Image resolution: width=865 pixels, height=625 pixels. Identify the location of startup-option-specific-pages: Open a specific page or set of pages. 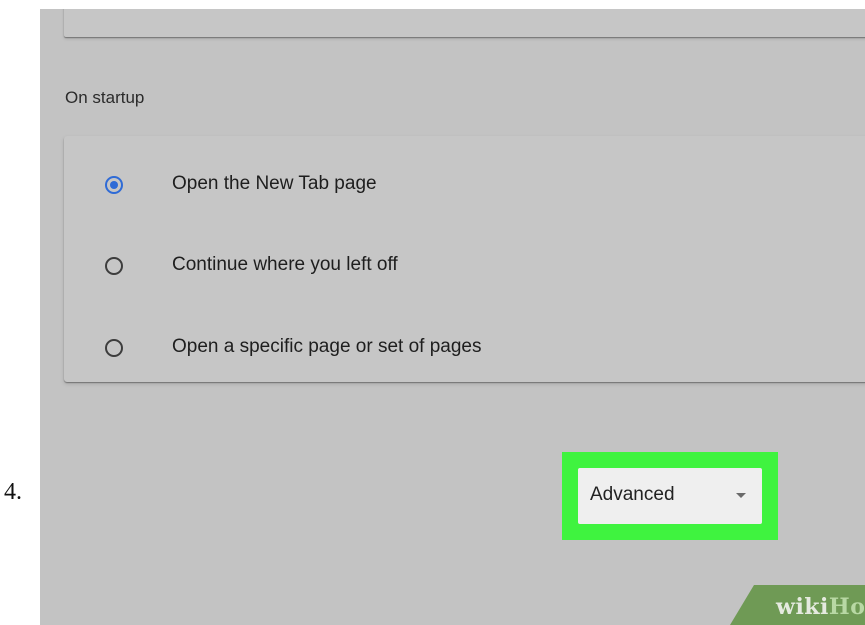
(464, 349).